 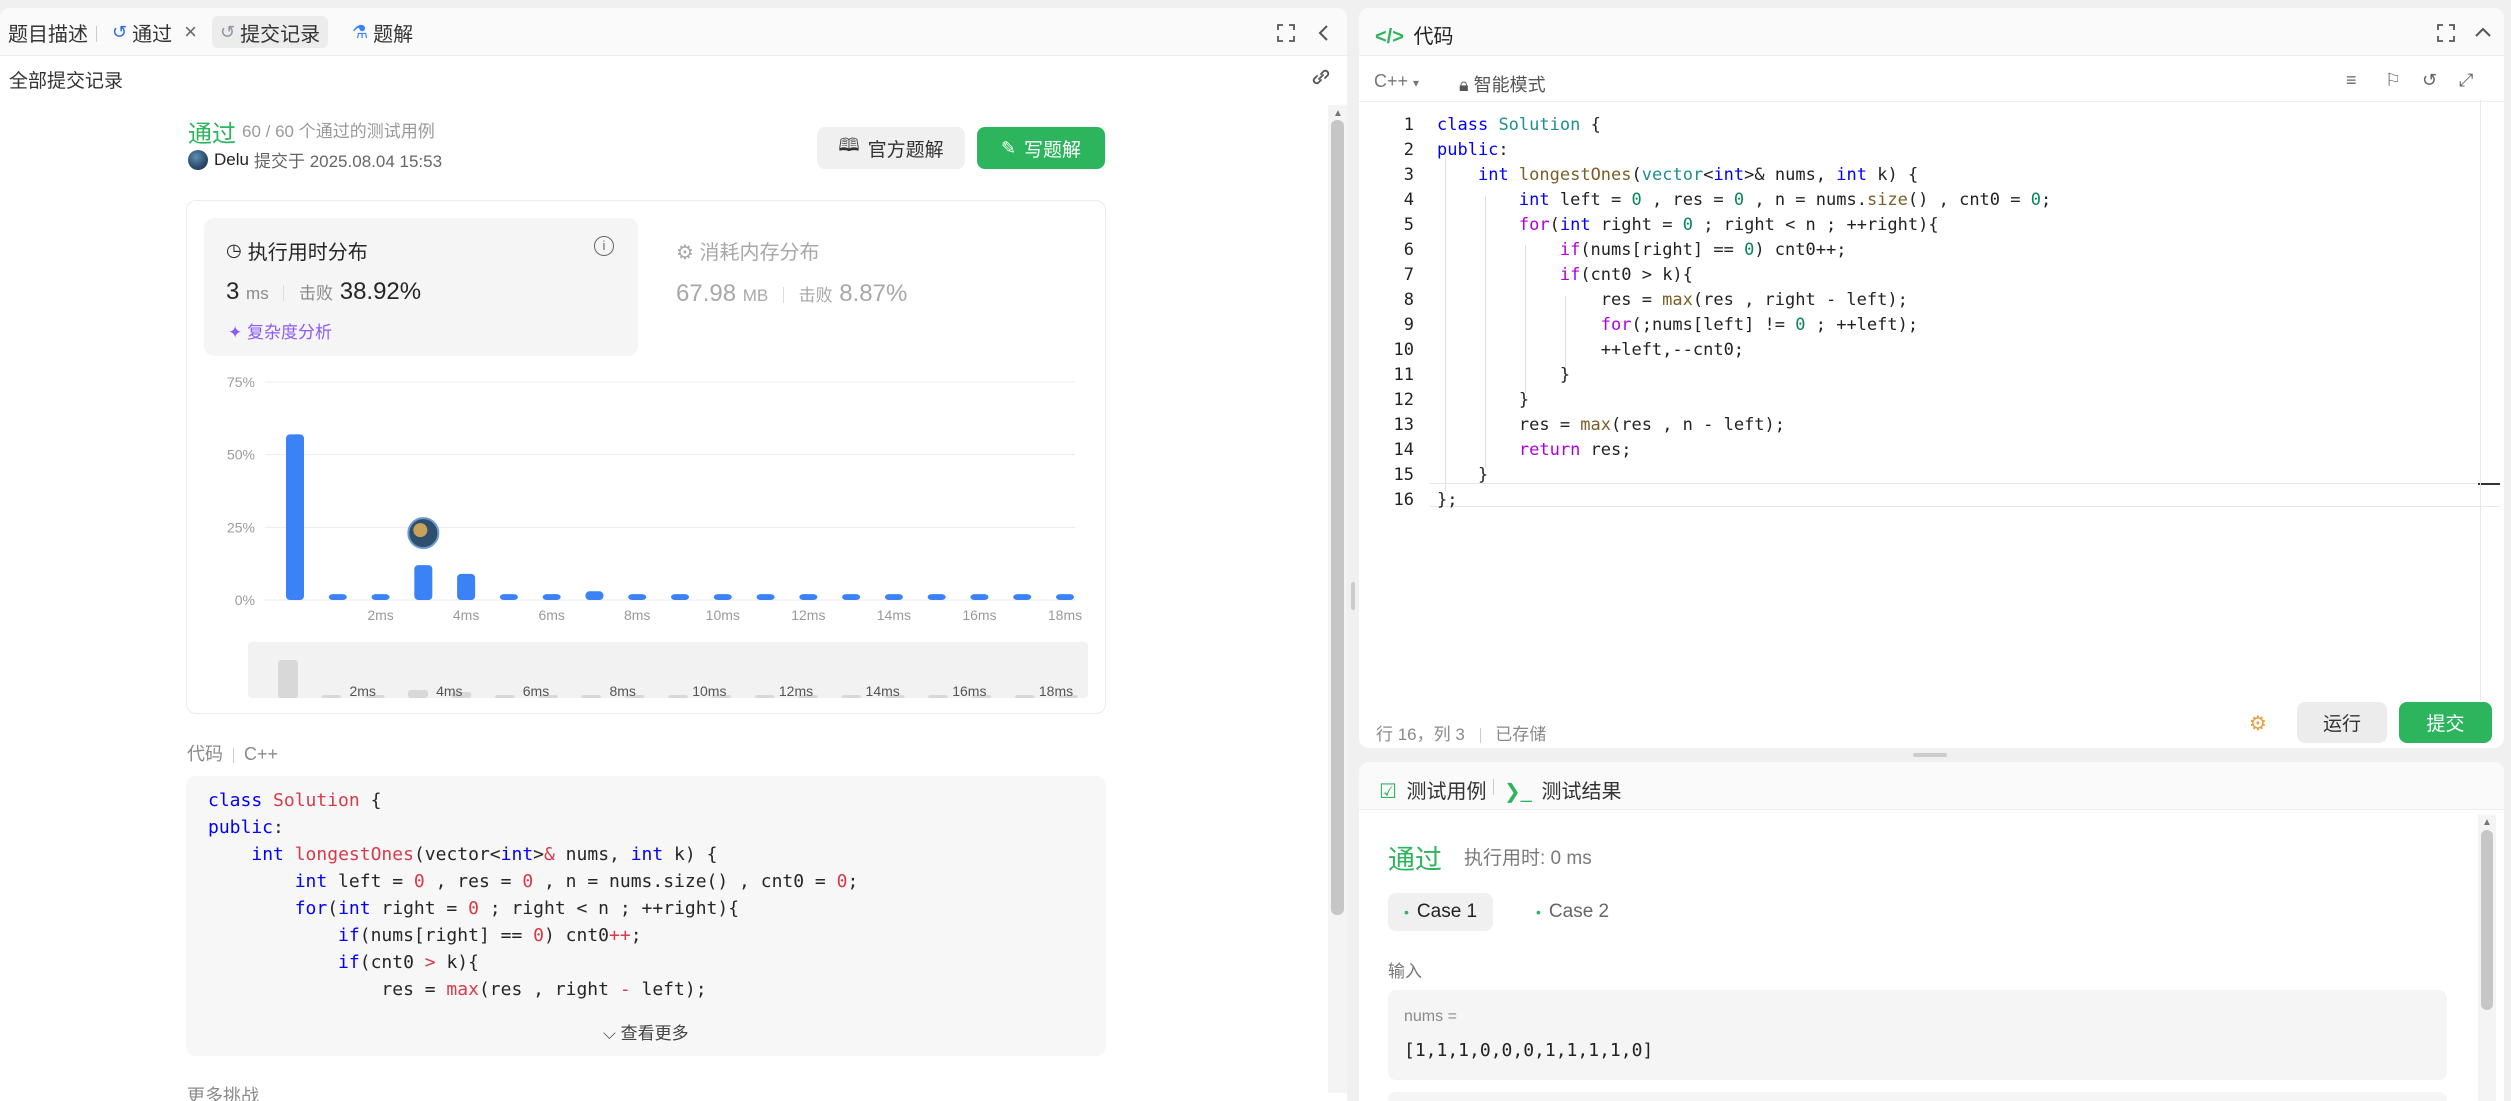 What do you see at coordinates (2393, 80) in the screenshot?
I see `bookmark-icon: ⚐` at bounding box center [2393, 80].